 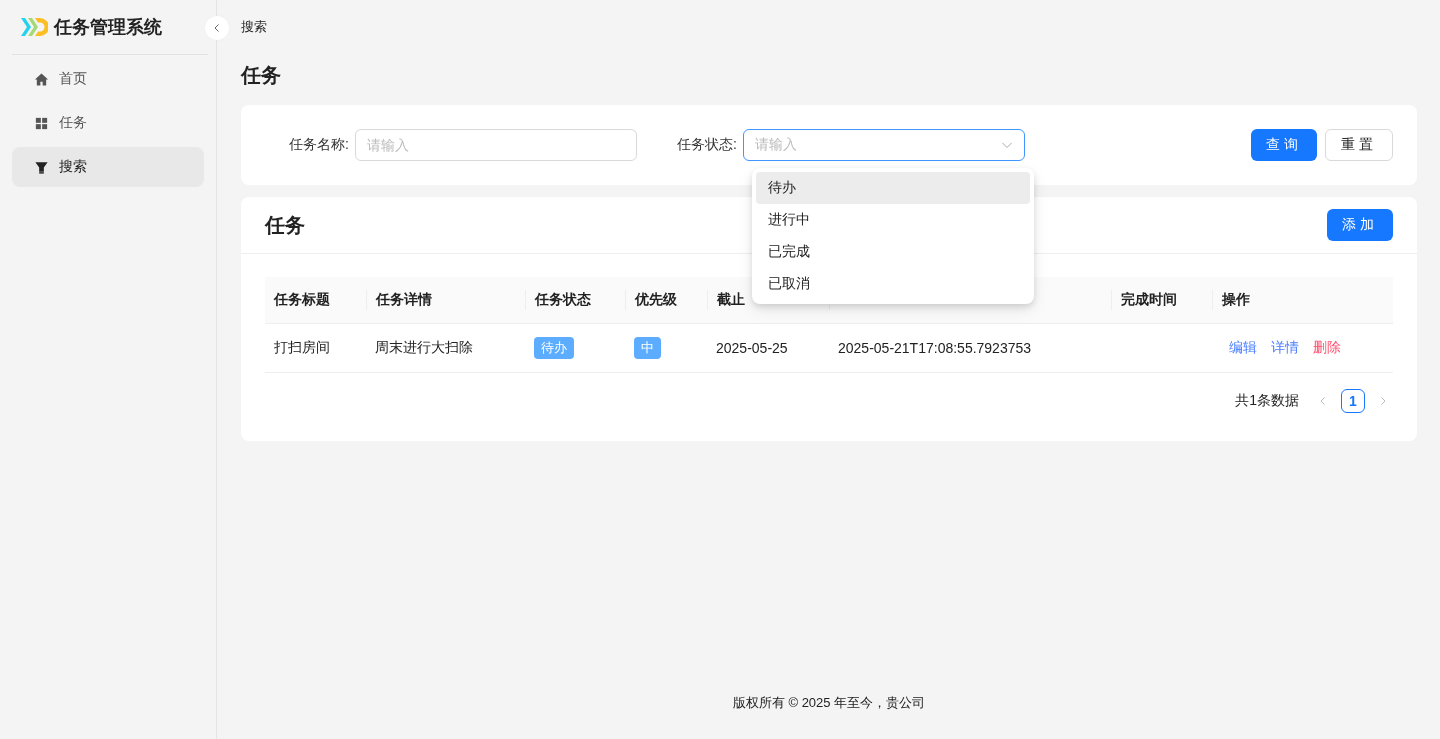 I want to click on column-header: 任务标题, so click(x=301, y=299).